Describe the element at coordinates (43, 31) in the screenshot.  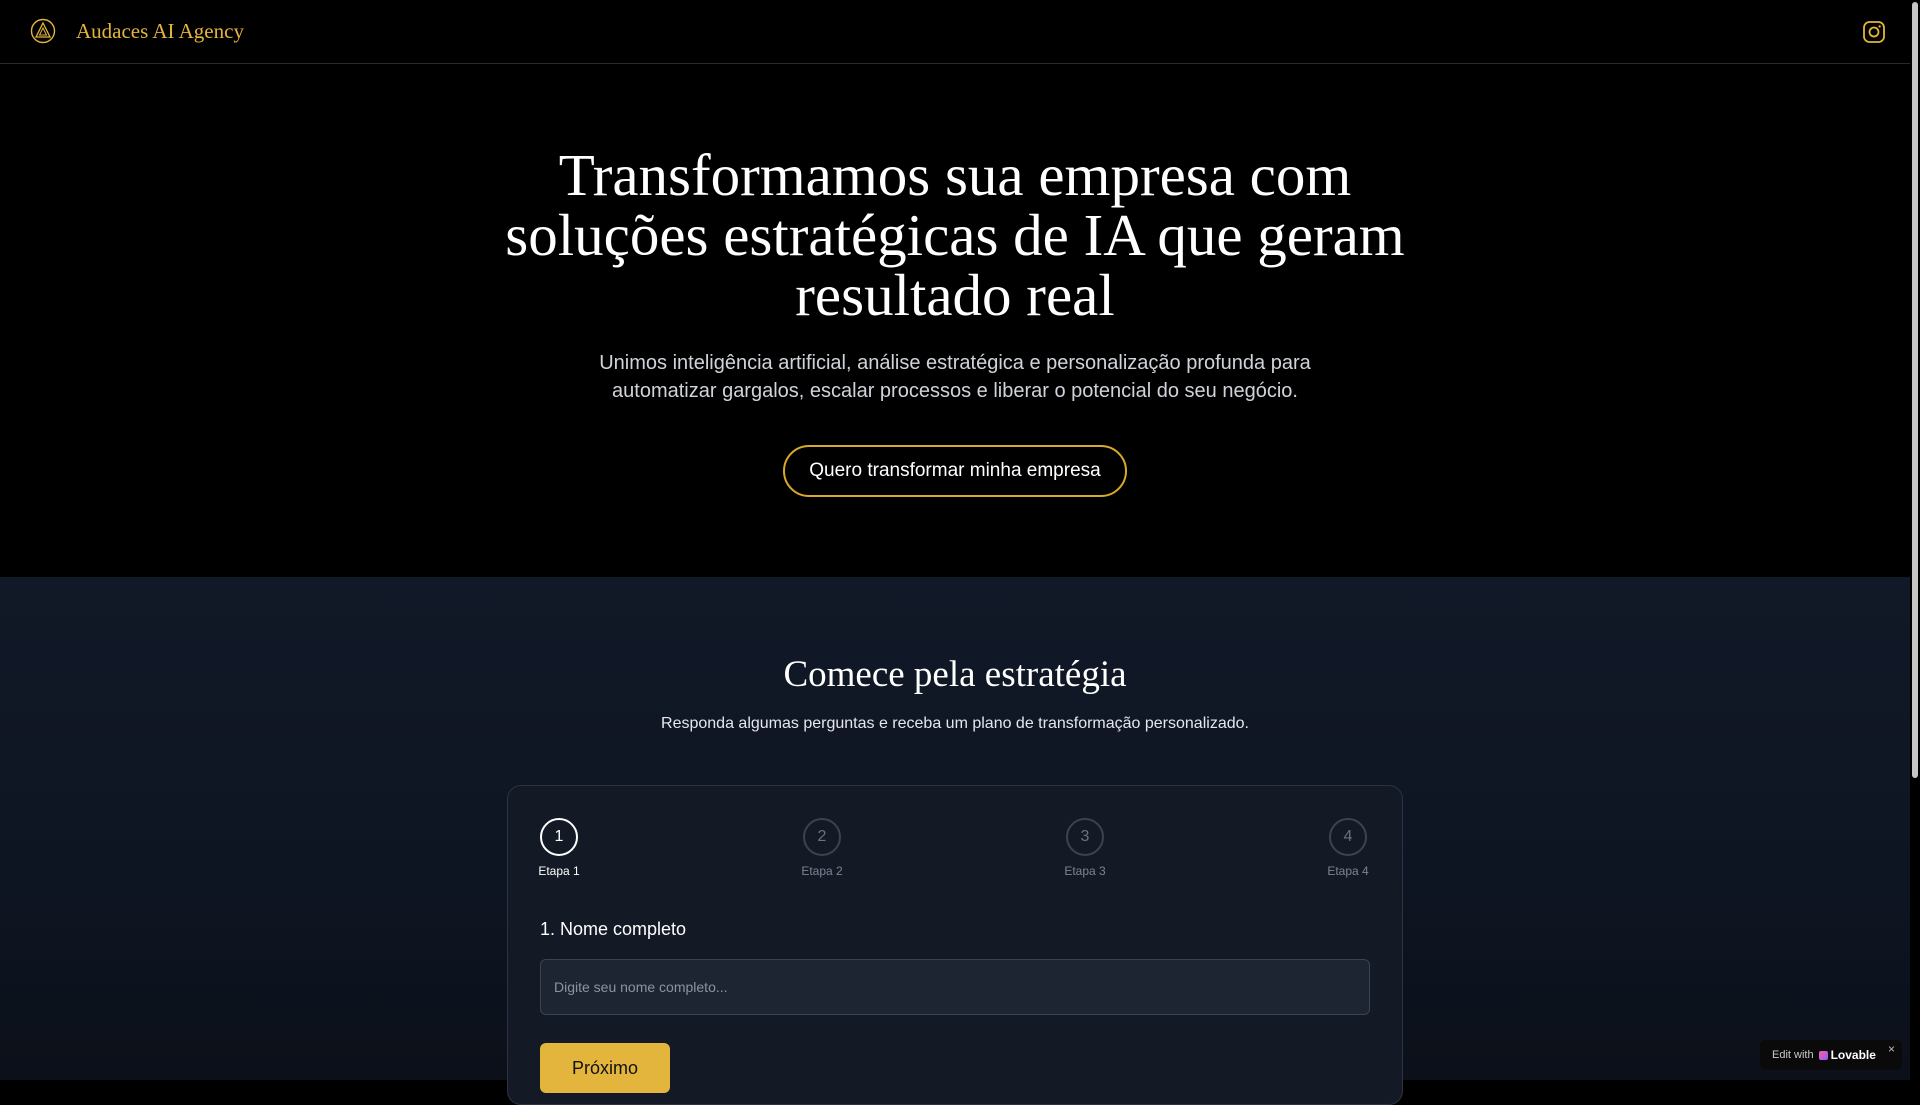
I see `triangle-emblem-icon` at that location.